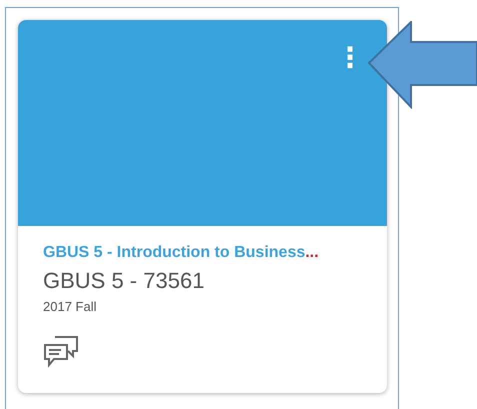 This screenshot has width=477, height=409. Describe the element at coordinates (350, 58) in the screenshot. I see `more-options-button: ⋮` at that location.